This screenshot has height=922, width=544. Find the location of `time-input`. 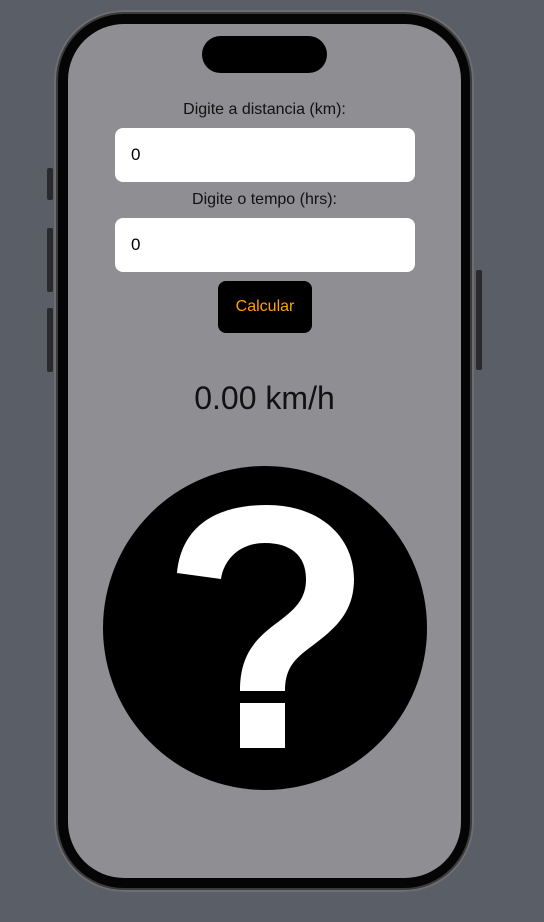

time-input is located at coordinates (265, 245).